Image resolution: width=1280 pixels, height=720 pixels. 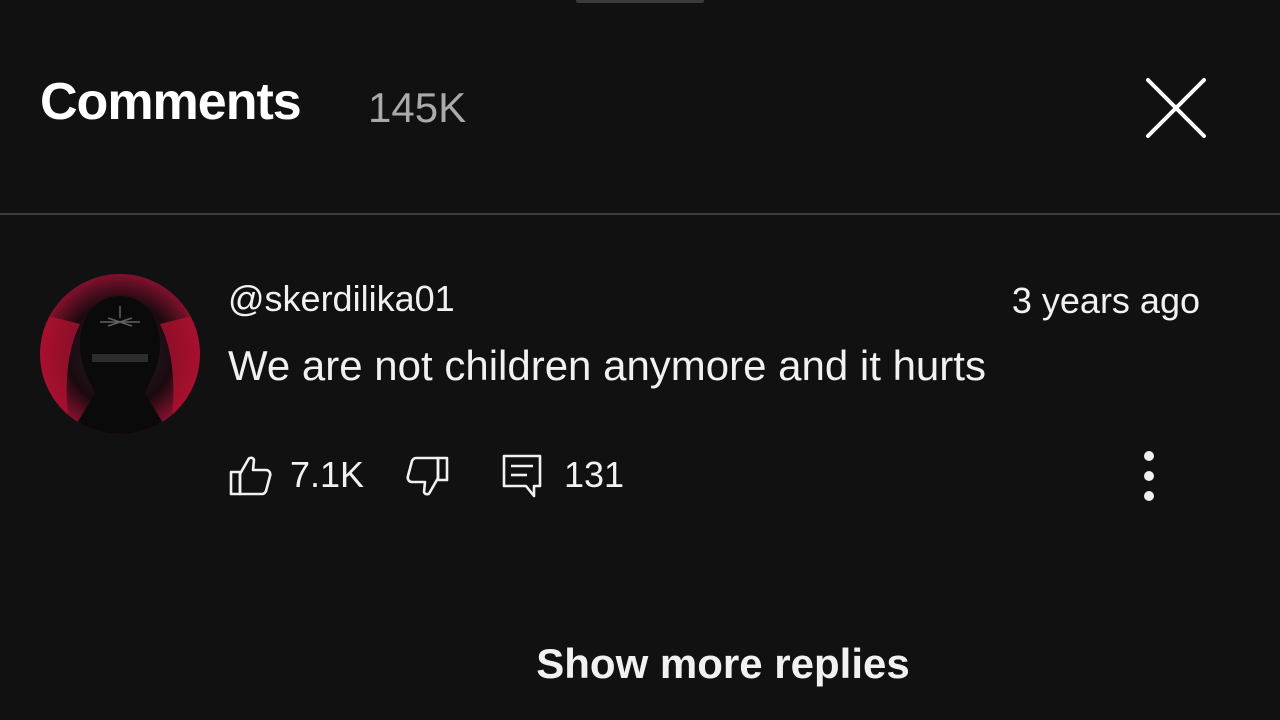 I want to click on comment-author: @skerdilika01, so click(x=341, y=299).